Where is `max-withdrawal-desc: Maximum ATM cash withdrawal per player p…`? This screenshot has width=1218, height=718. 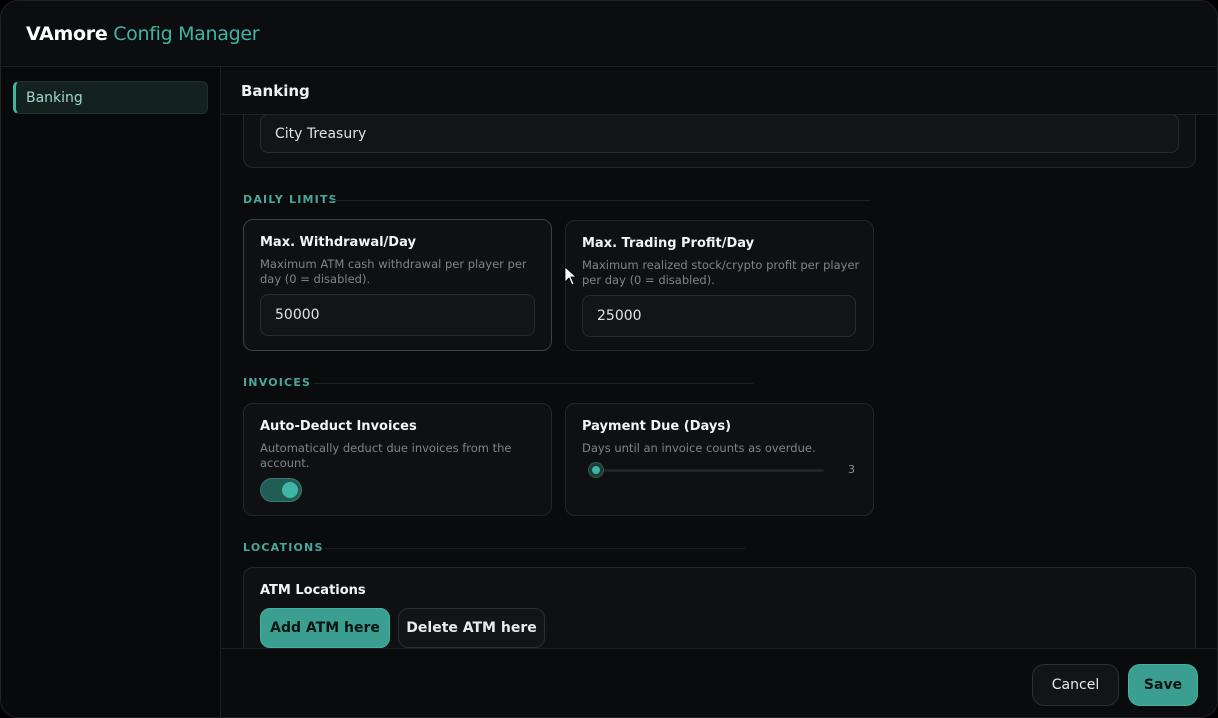 max-withdrawal-desc: Maximum ATM cash withdrawal per player p… is located at coordinates (393, 271).